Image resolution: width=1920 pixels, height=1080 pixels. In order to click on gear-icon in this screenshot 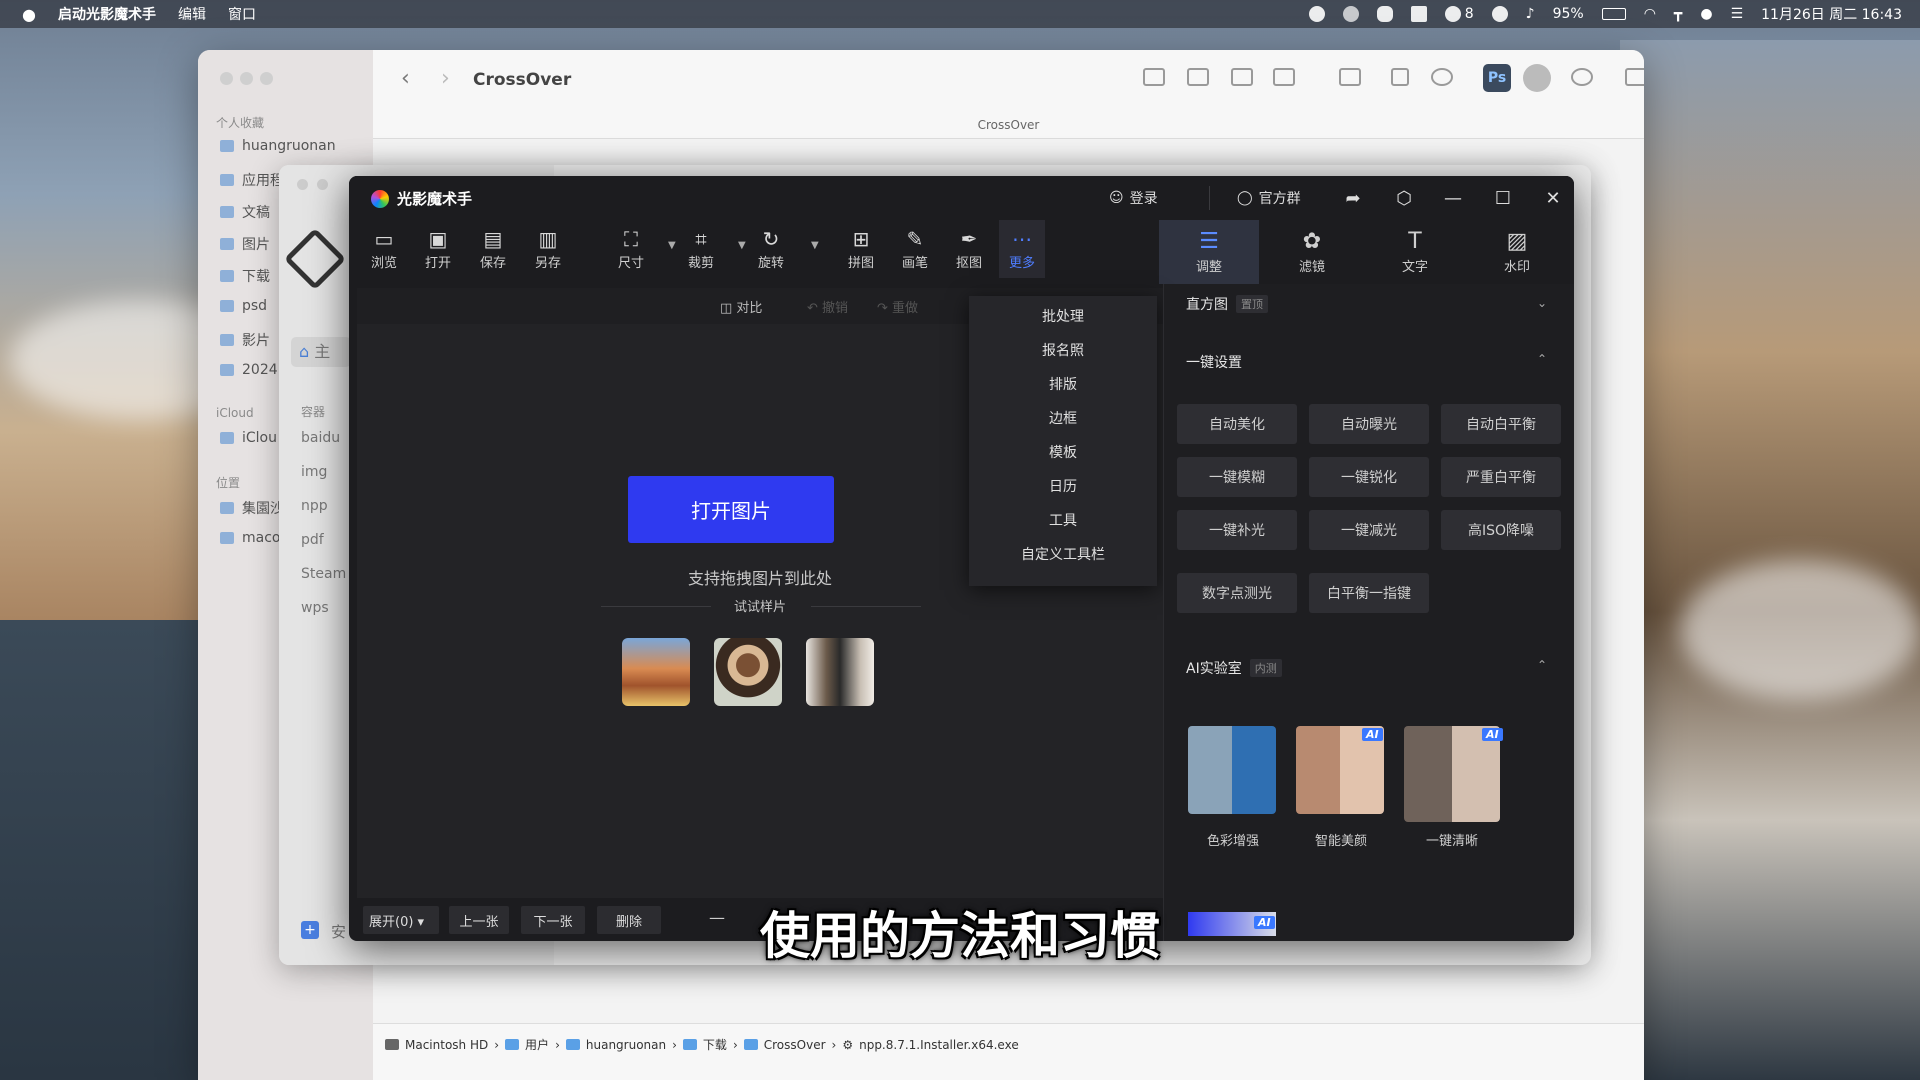, I will do `click(1537, 78)`.